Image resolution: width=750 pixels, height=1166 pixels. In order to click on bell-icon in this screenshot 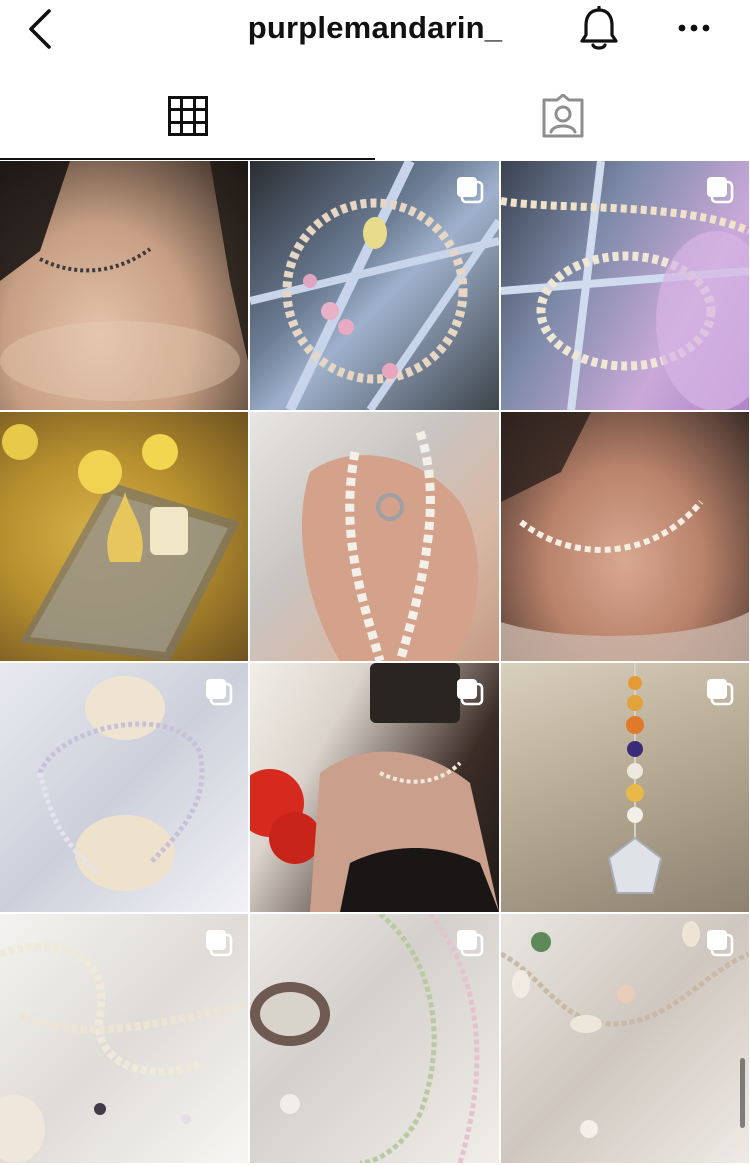, I will do `click(599, 28)`.